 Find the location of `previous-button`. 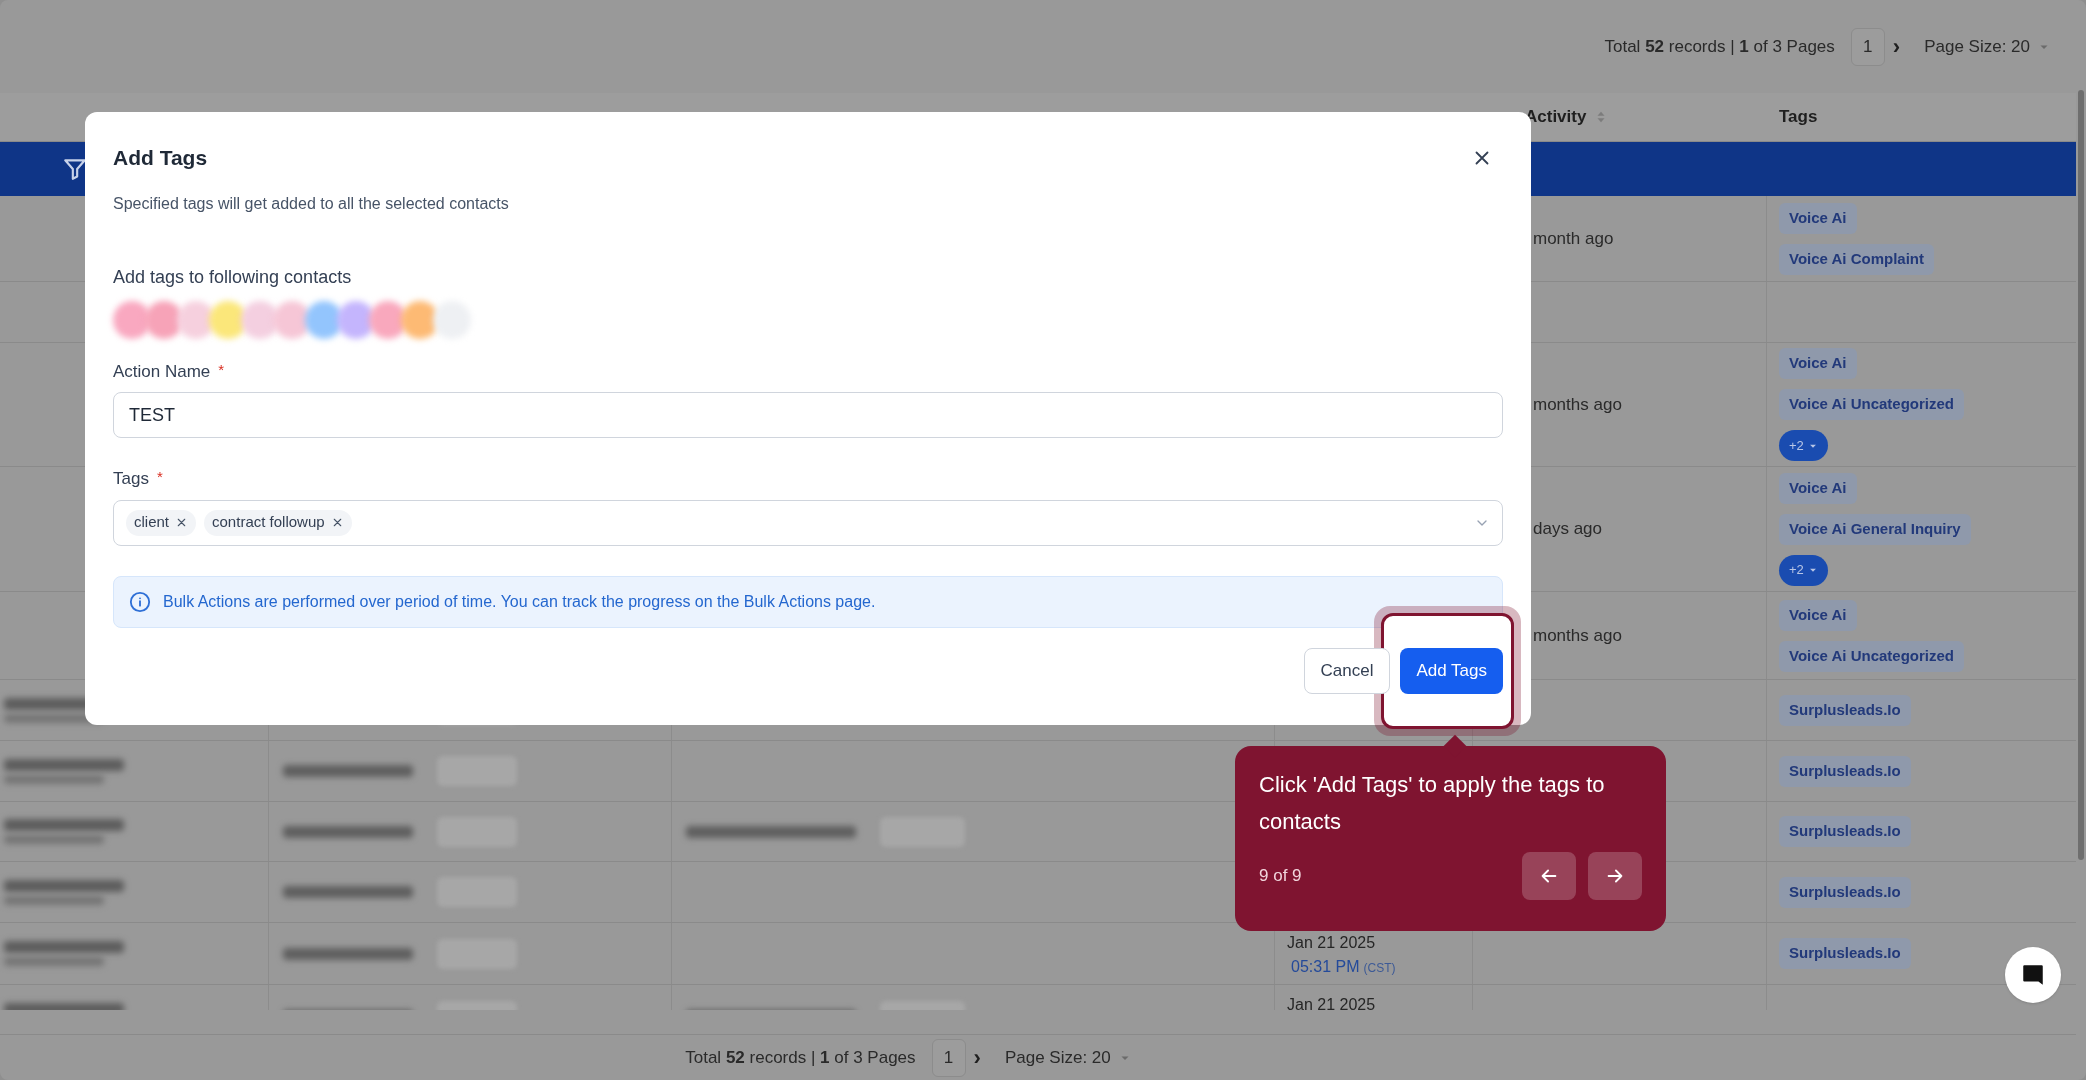

previous-button is located at coordinates (1549, 876).